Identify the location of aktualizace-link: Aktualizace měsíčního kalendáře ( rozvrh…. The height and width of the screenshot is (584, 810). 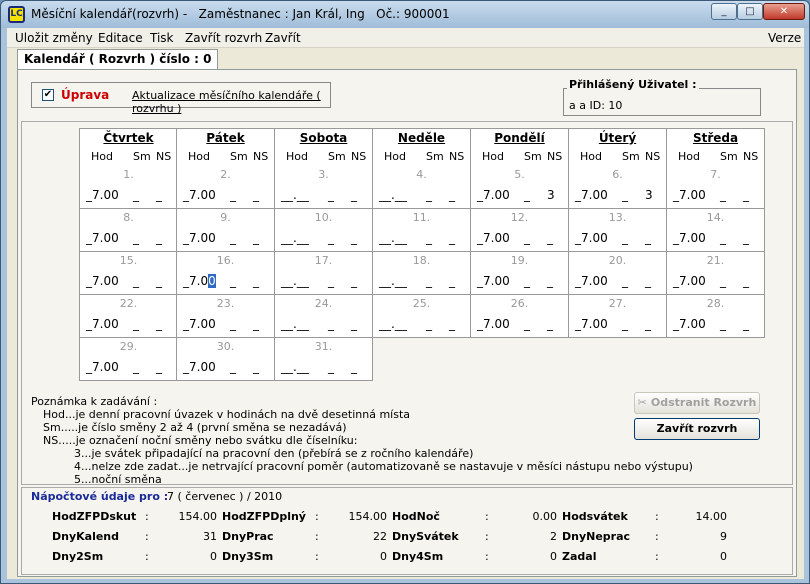
(231, 102).